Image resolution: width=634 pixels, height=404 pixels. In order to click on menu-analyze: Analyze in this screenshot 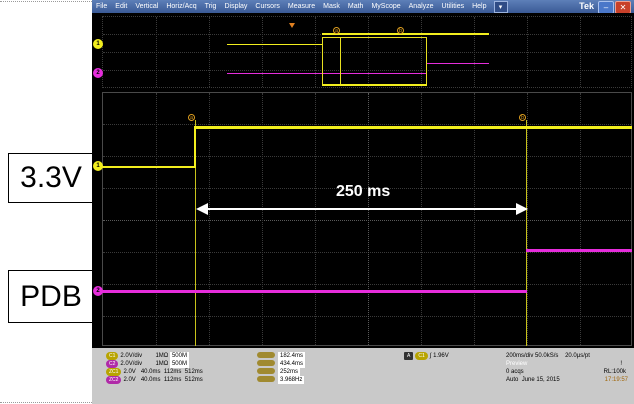, I will do `click(421, 6)`.